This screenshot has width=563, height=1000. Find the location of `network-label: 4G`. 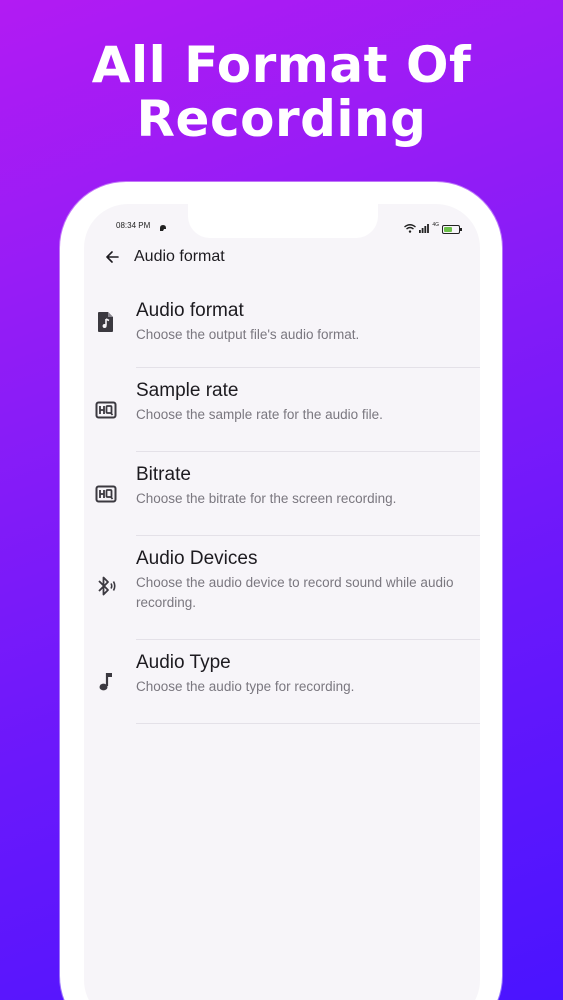

network-label: 4G is located at coordinates (435, 225).